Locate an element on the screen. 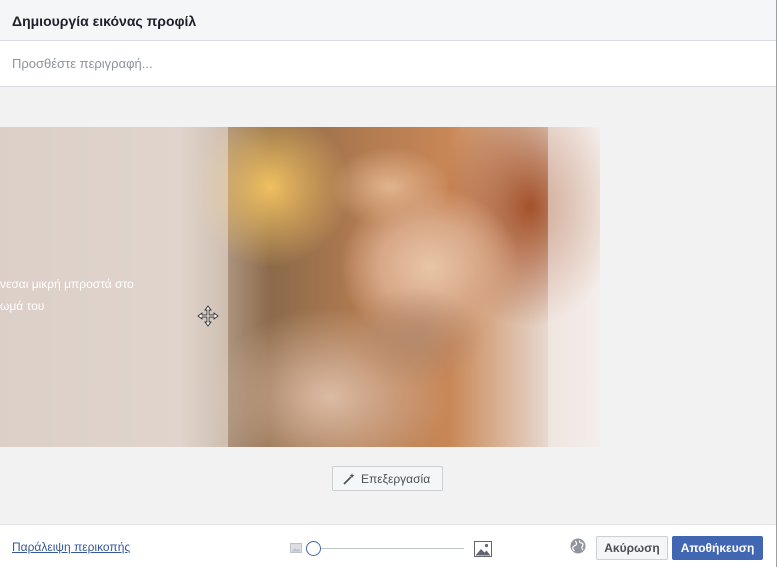  dialog-title: Δημιουργία εικόνας προφίλ is located at coordinates (104, 21).